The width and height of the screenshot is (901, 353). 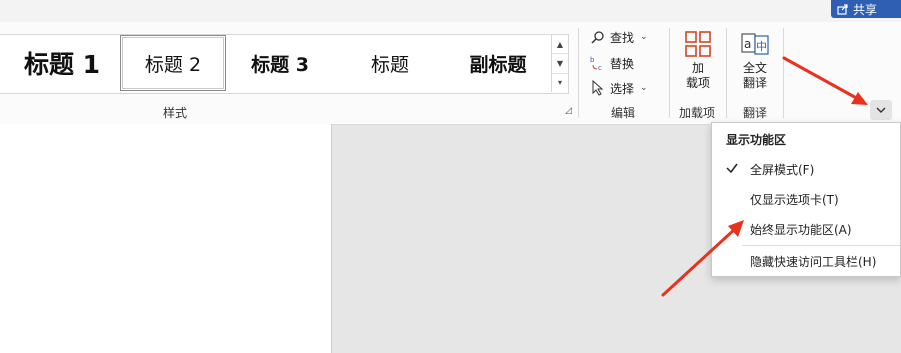 I want to click on replace-icon: bc, so click(x=598, y=63).